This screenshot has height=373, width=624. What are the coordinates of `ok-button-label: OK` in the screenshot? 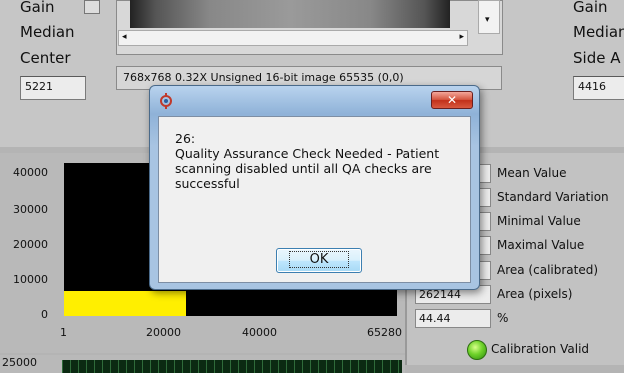 It's located at (319, 259).